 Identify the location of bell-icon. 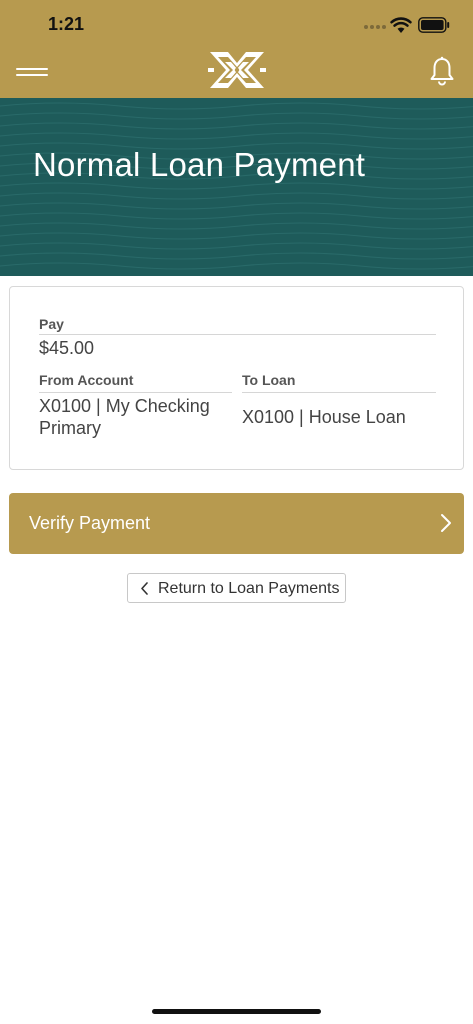
(442, 71).